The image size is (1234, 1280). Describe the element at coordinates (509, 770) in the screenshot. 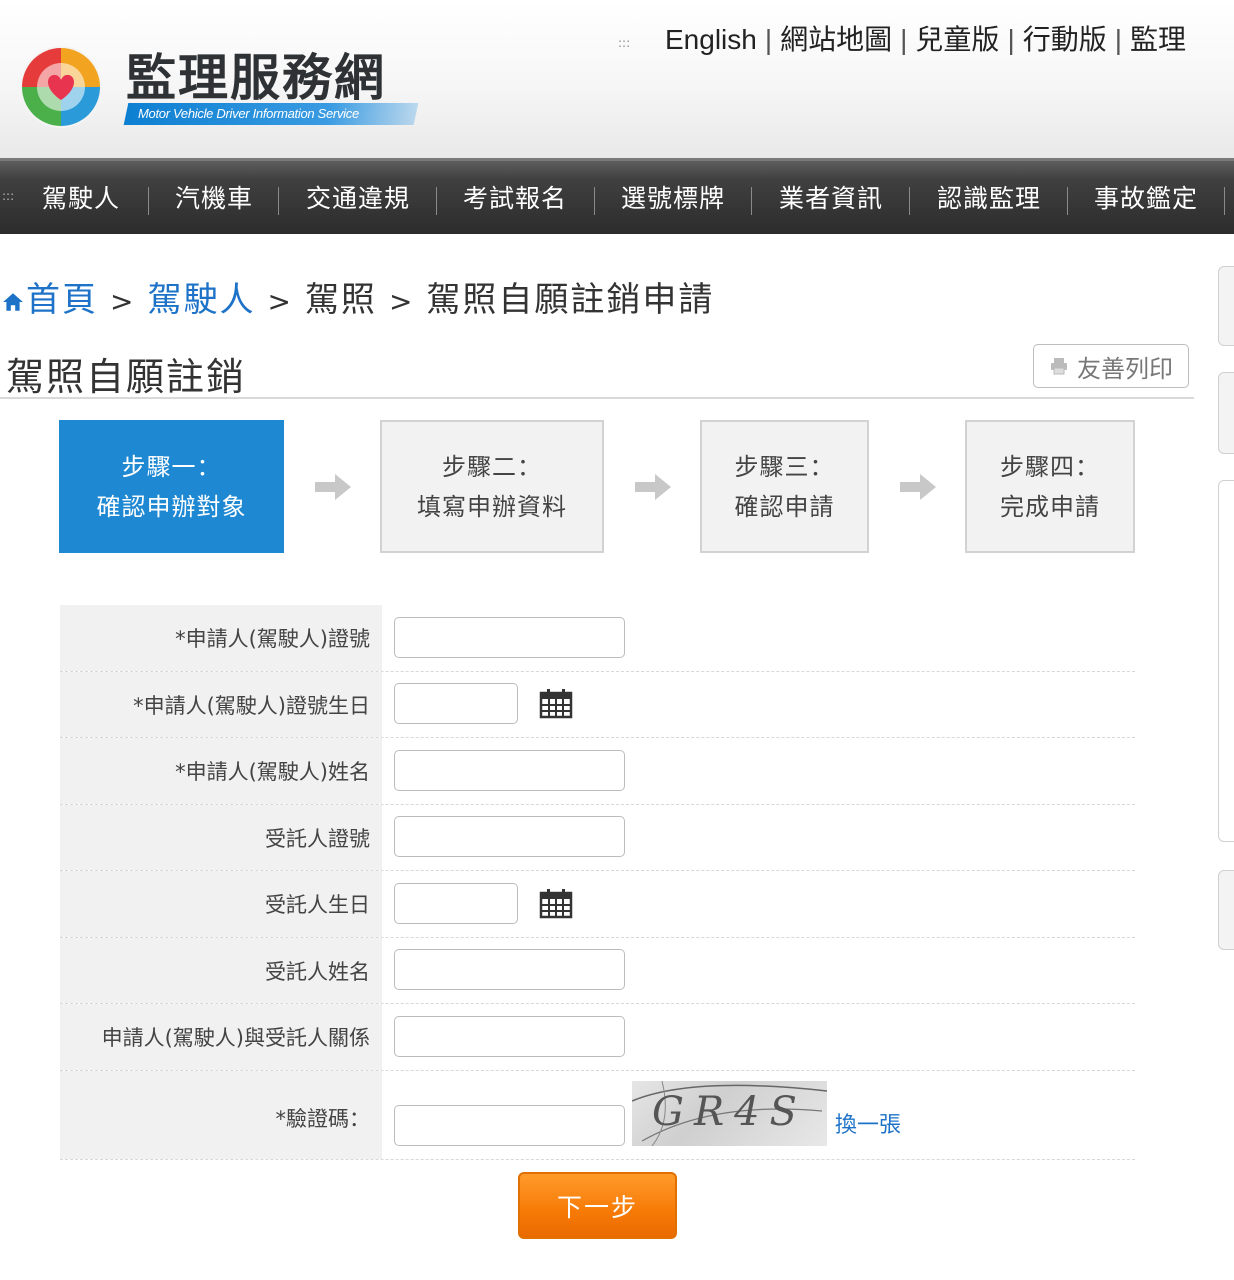

I see `applicant-name-input` at that location.